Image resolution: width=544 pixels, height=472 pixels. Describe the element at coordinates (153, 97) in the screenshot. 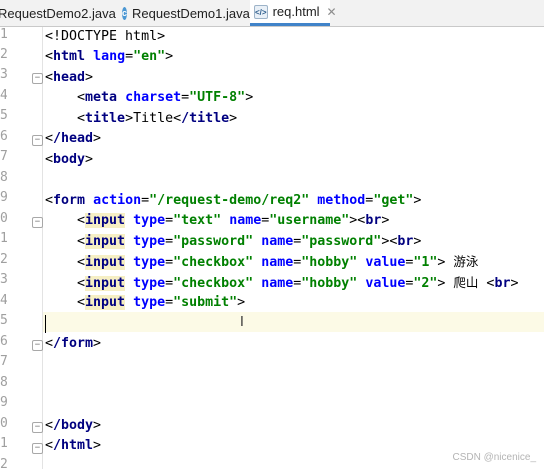

I see `attr-name: charset` at that location.